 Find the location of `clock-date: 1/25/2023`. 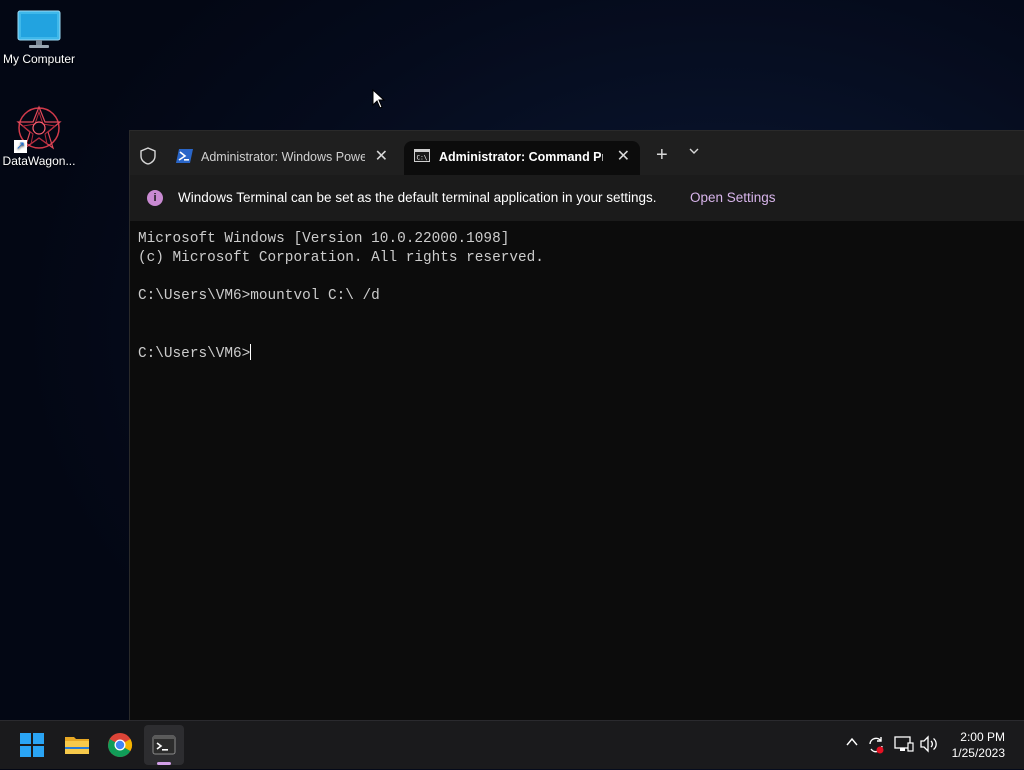

clock-date: 1/25/2023 is located at coordinates (978, 753).